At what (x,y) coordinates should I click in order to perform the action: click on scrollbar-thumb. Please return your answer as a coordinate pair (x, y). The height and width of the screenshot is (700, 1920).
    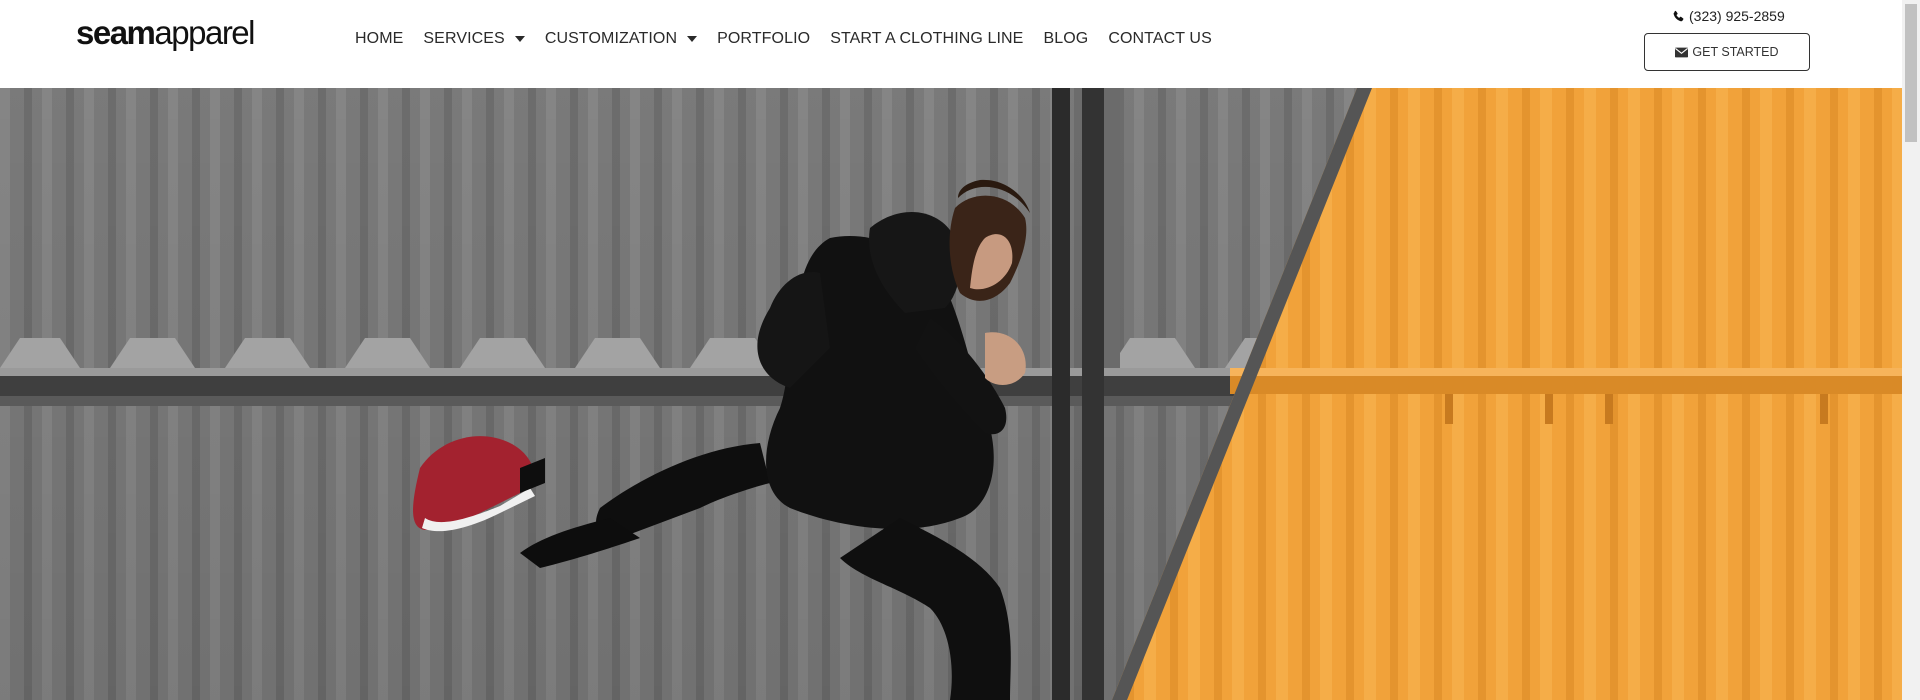
    Looking at the image, I should click on (1911, 73).